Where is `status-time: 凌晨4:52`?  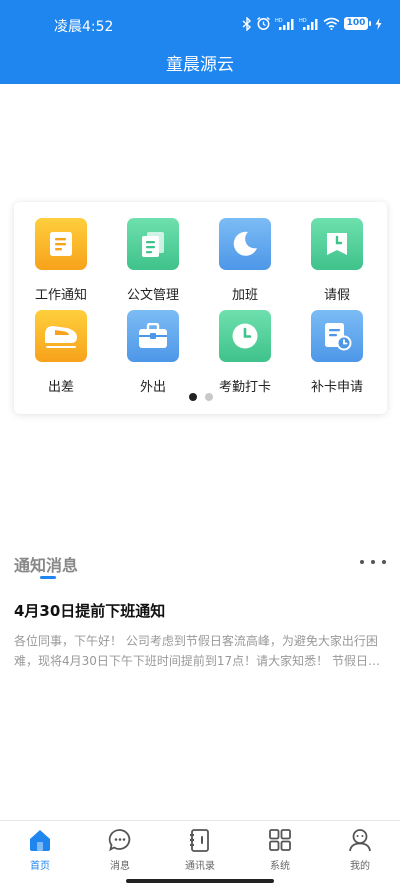 status-time: 凌晨4:52 is located at coordinates (84, 27).